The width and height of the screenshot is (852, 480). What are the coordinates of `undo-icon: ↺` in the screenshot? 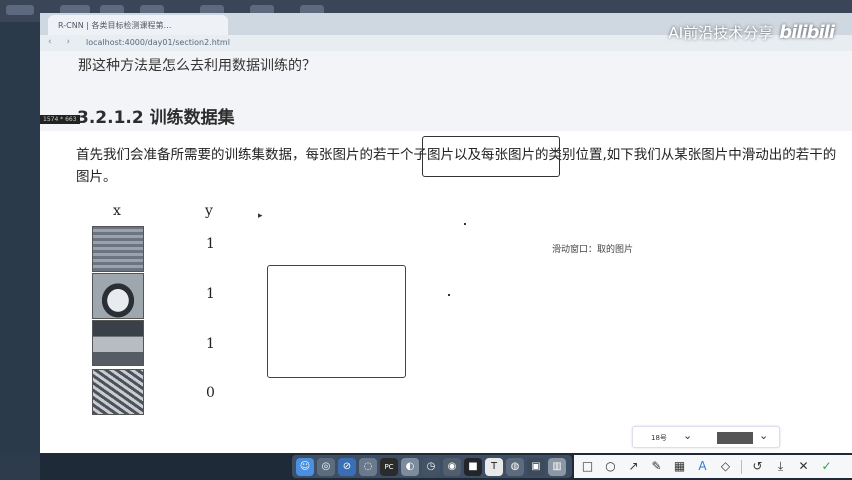 It's located at (757, 466).